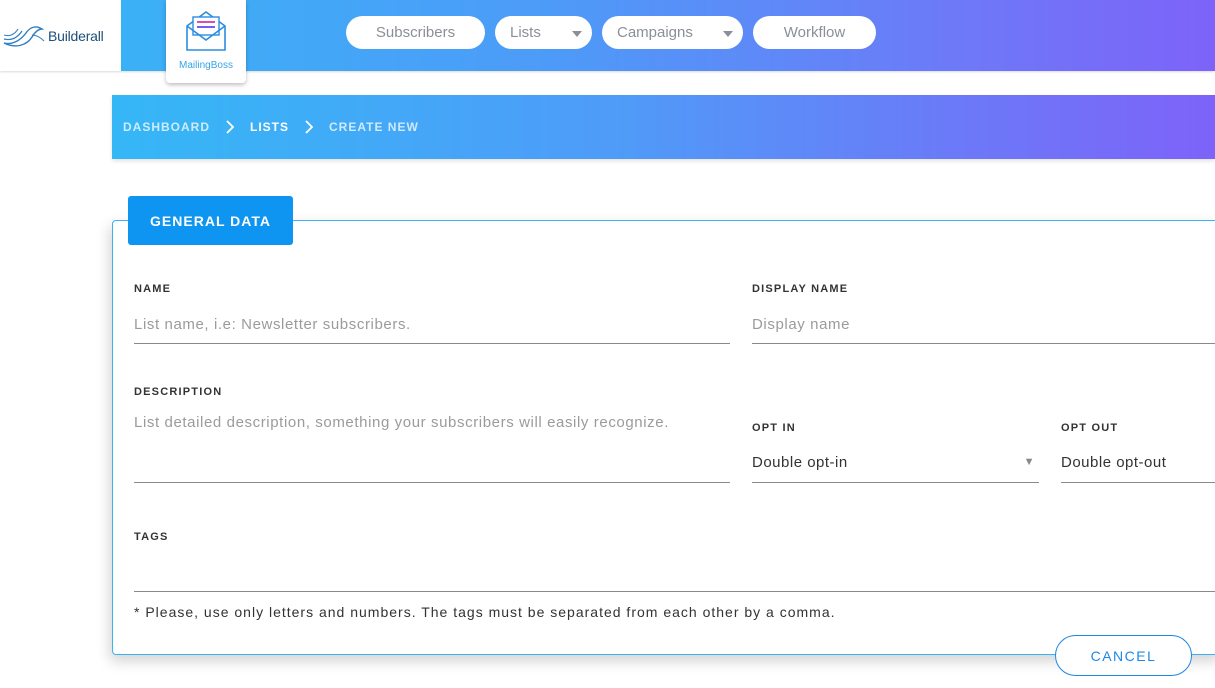  What do you see at coordinates (1029, 462) in the screenshot?
I see `caret-down-icon: ▼` at bounding box center [1029, 462].